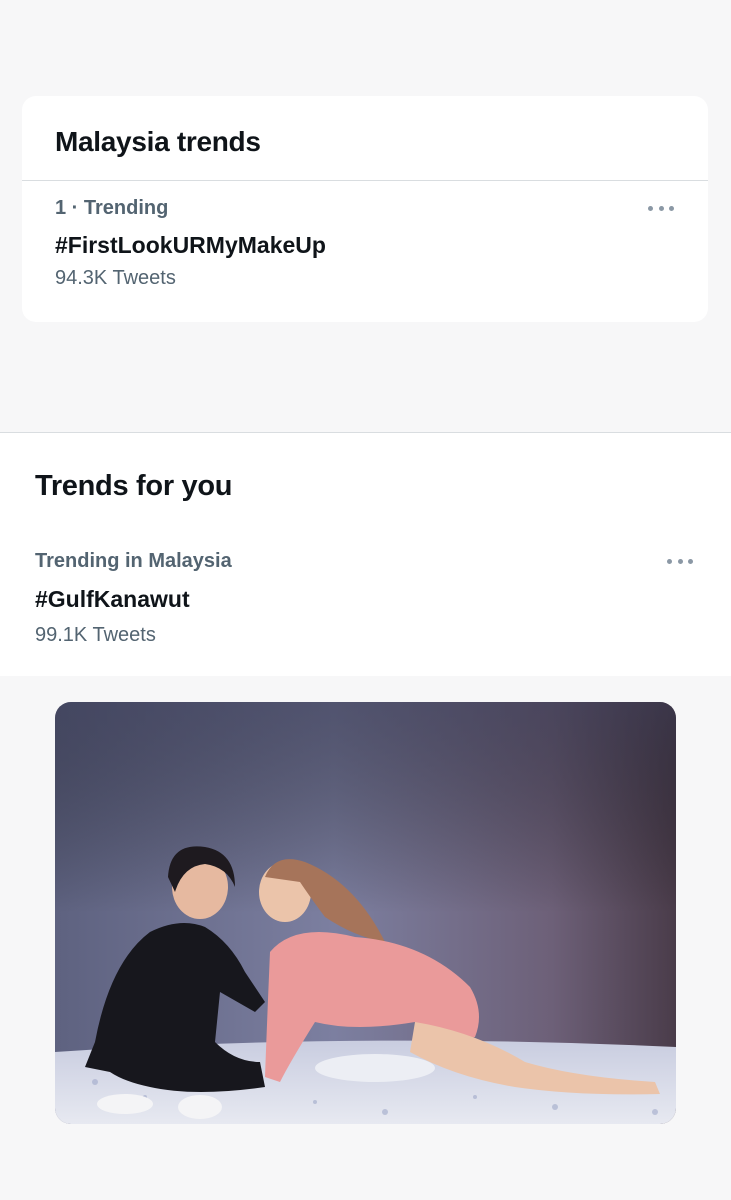 This screenshot has height=1200, width=731. What do you see at coordinates (365, 180) in the screenshot?
I see `divider` at bounding box center [365, 180].